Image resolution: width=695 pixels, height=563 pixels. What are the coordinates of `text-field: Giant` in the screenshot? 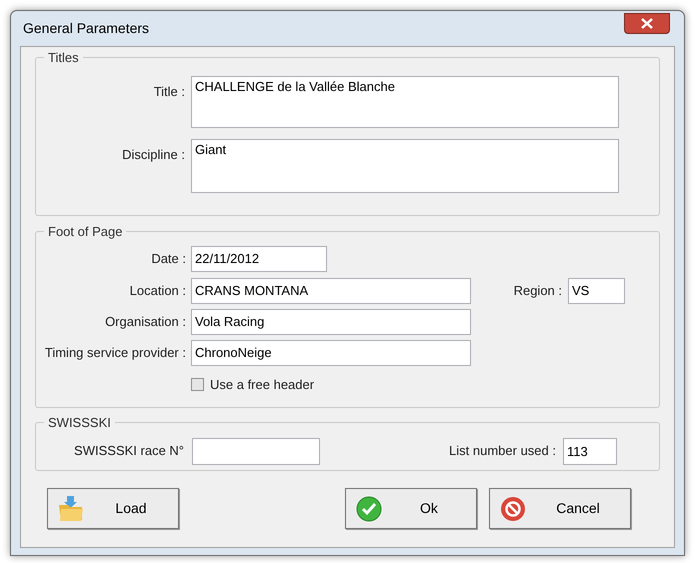 It's located at (405, 165).